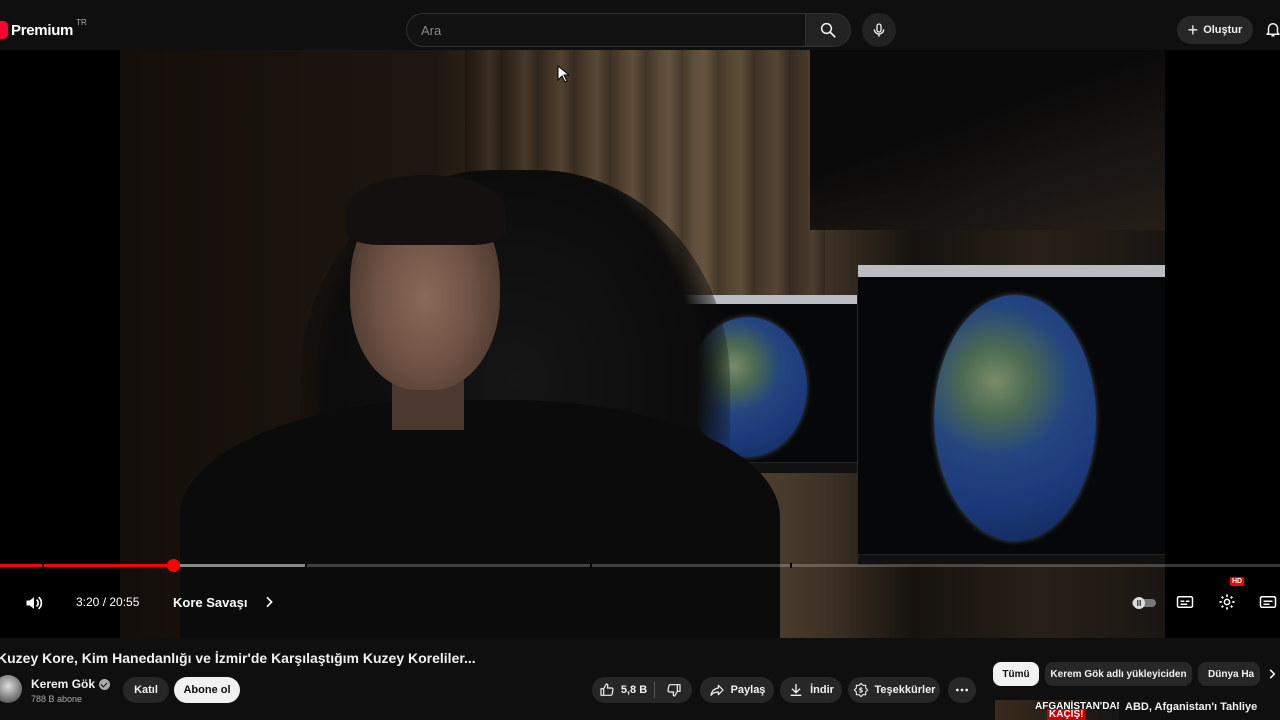 Image resolution: width=1280 pixels, height=720 pixels. I want to click on mouse-cursor-icon, so click(563, 74).